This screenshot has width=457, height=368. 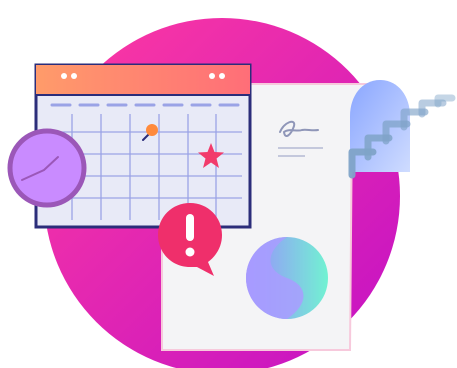 What do you see at coordinates (190, 227) in the screenshot?
I see `alert-exclamation` at bounding box center [190, 227].